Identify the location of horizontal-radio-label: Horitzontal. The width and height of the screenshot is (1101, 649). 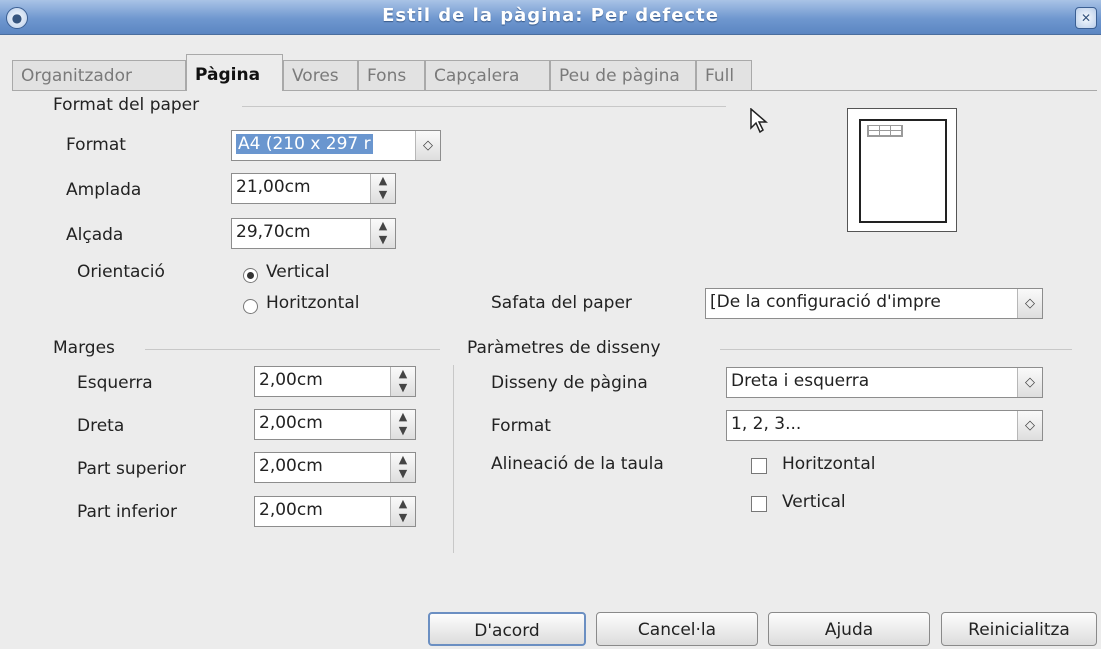
(312, 303).